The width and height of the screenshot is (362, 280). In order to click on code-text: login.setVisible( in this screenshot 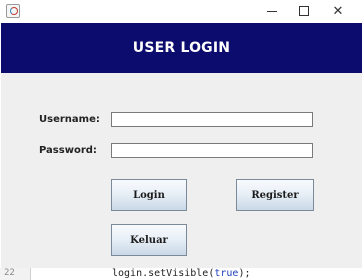, I will do `click(163, 273)`.